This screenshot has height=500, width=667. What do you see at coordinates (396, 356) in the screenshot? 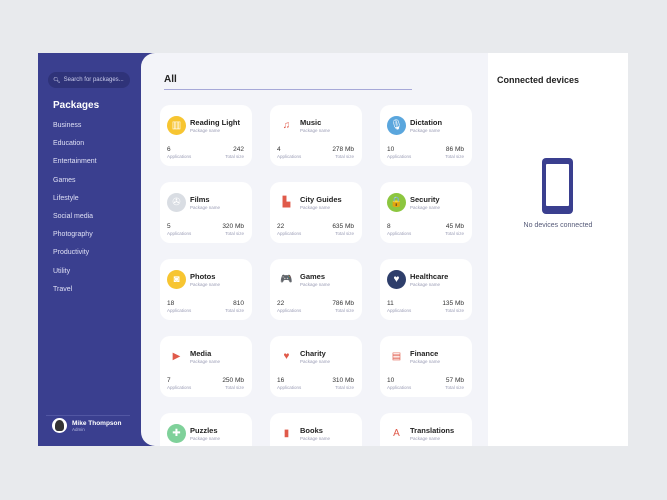
I see `wallet-icon: ▤` at bounding box center [396, 356].